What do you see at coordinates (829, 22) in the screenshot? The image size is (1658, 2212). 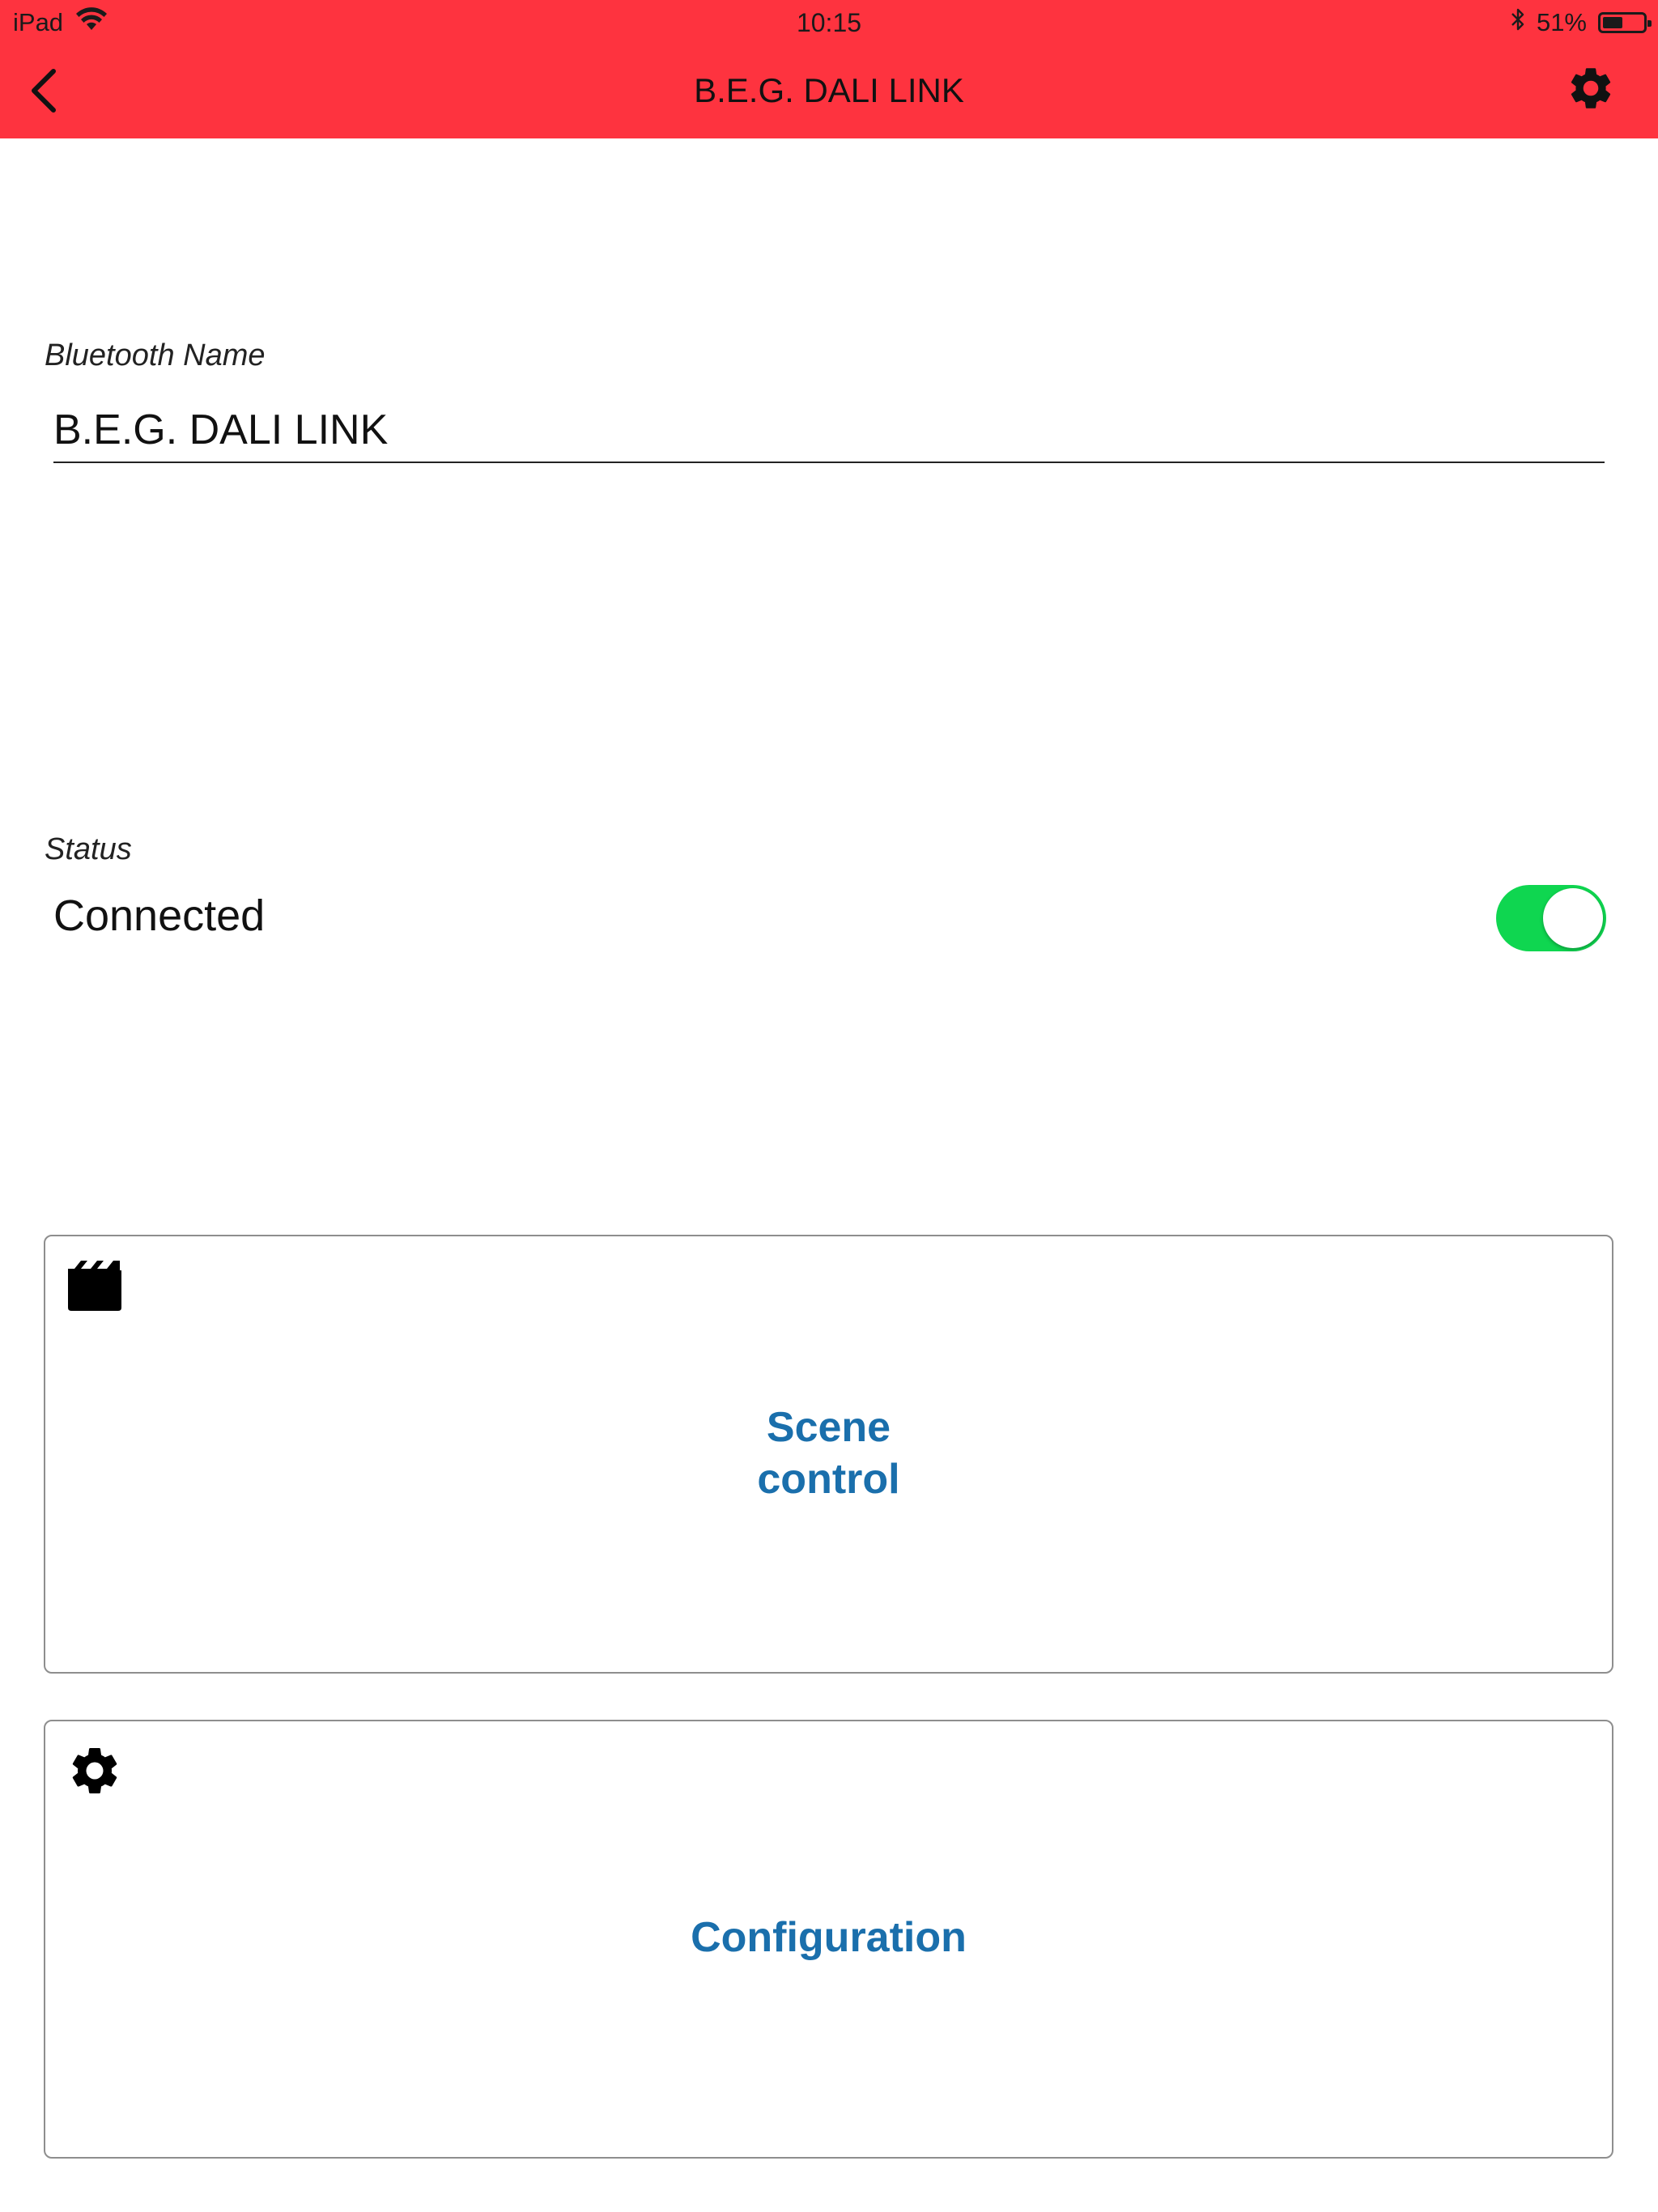 I see `status-time: 10:15` at bounding box center [829, 22].